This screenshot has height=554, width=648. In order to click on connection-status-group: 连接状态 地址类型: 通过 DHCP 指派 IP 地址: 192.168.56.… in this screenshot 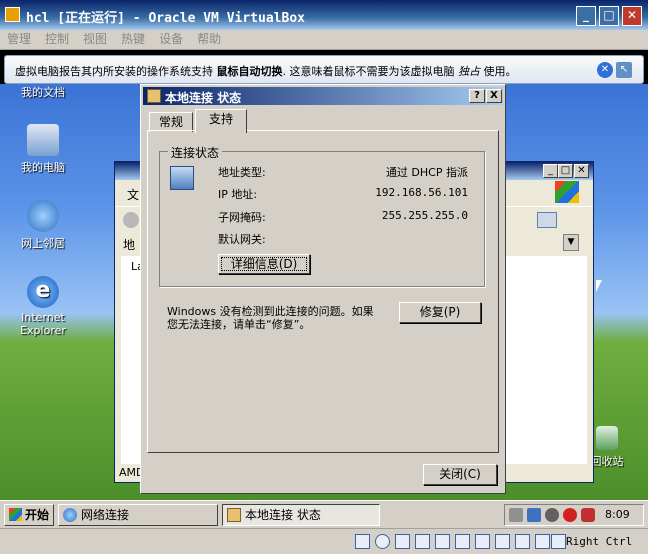, I will do `click(322, 215)`.